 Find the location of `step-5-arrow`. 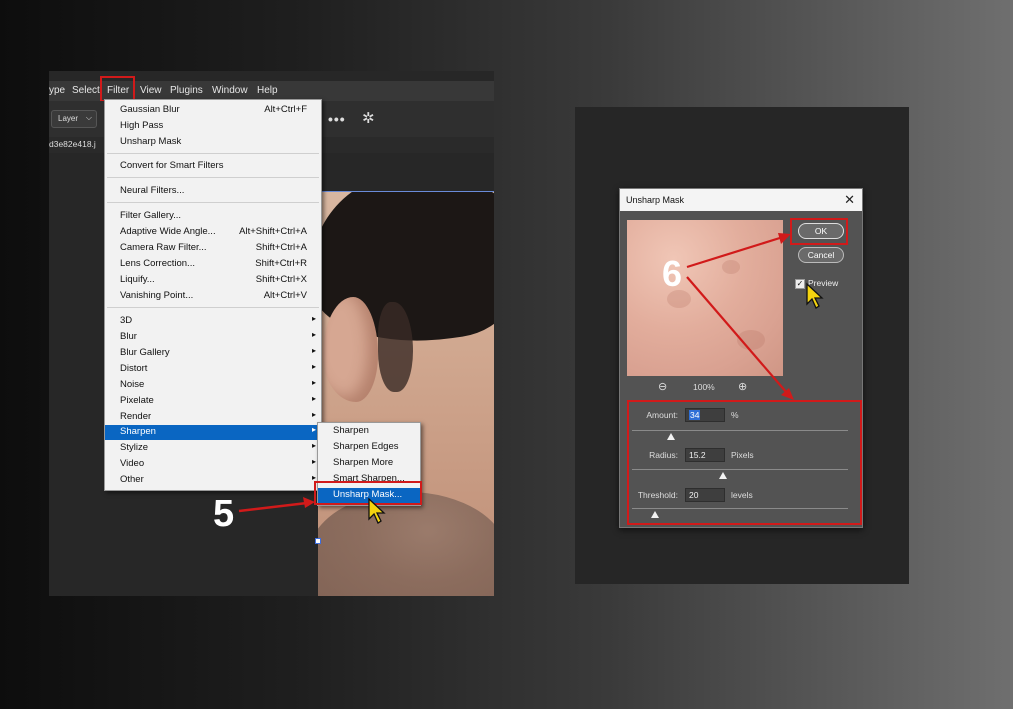

step-5-arrow is located at coordinates (276, 505).